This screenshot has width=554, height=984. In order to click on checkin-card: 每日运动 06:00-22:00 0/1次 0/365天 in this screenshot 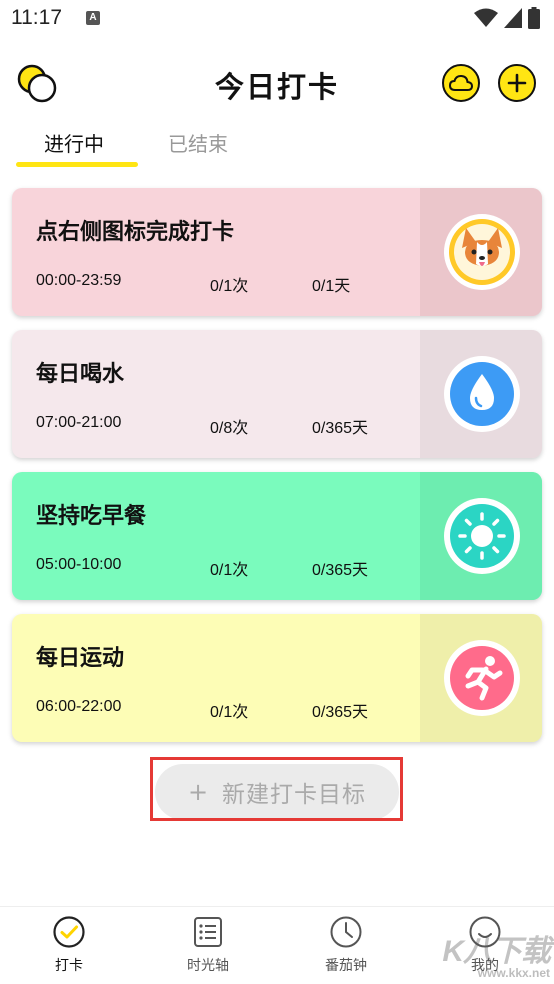, I will do `click(277, 678)`.